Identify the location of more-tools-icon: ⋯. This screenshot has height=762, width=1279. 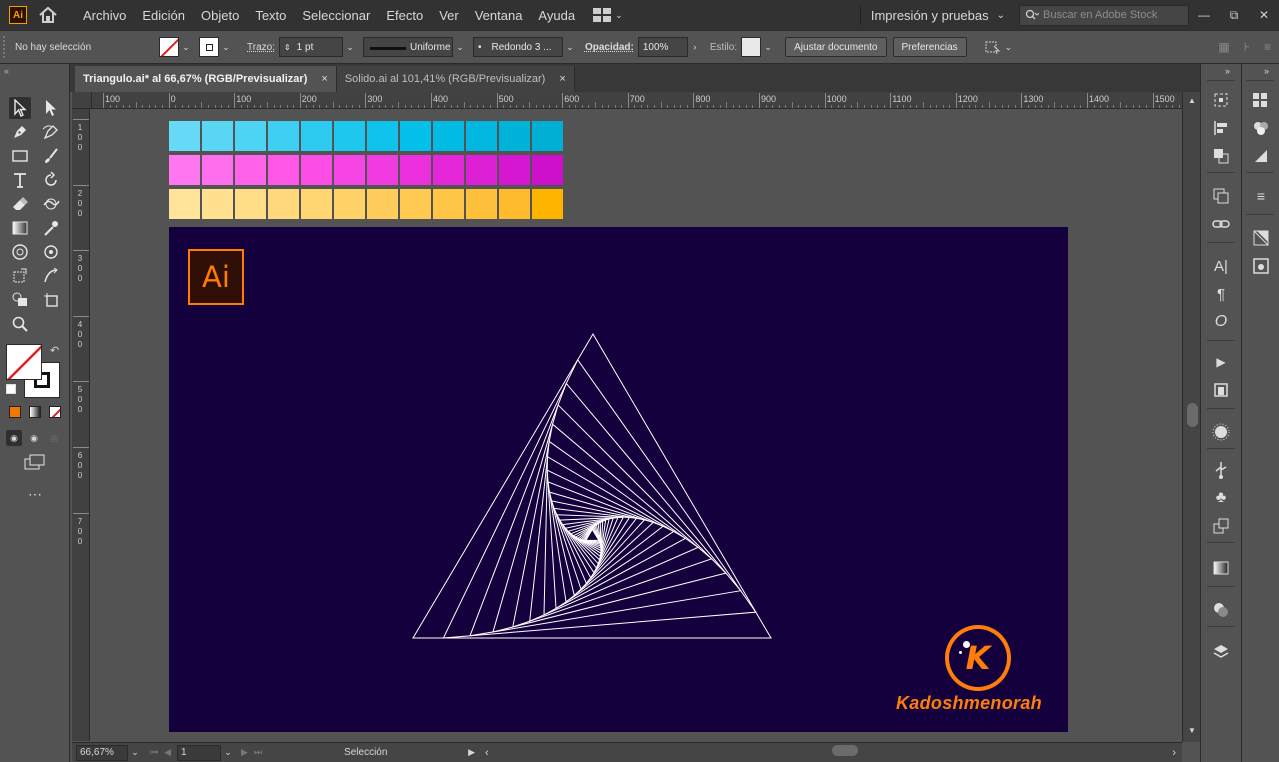
(35, 494).